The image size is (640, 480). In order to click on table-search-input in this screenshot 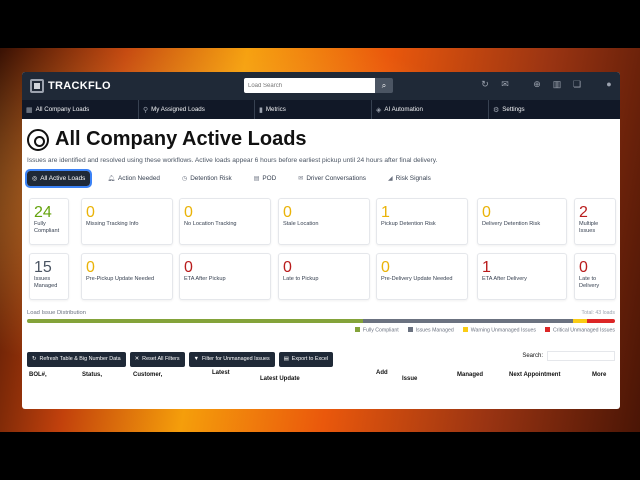, I will do `click(581, 356)`.